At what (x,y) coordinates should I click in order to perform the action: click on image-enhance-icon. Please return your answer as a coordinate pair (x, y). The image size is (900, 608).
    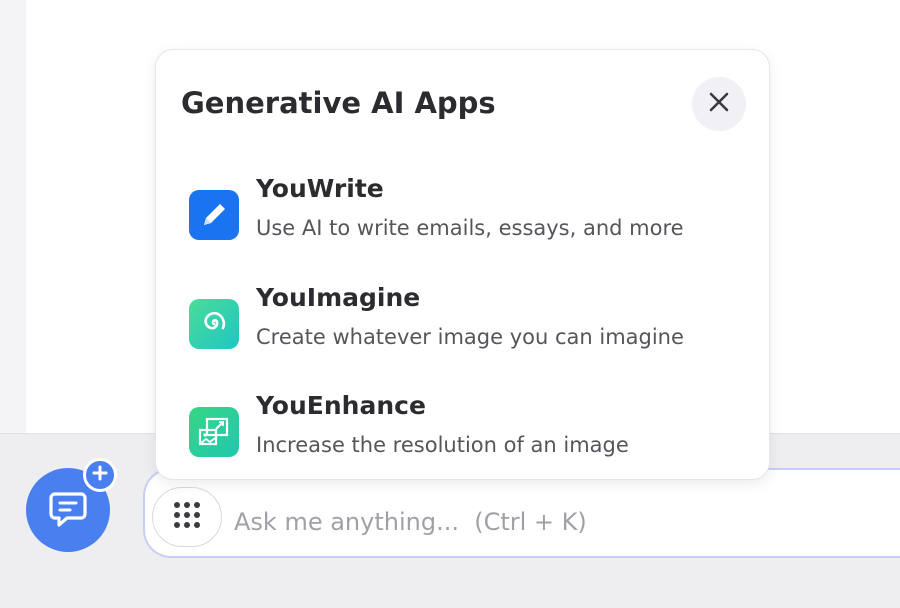
    Looking at the image, I should click on (214, 432).